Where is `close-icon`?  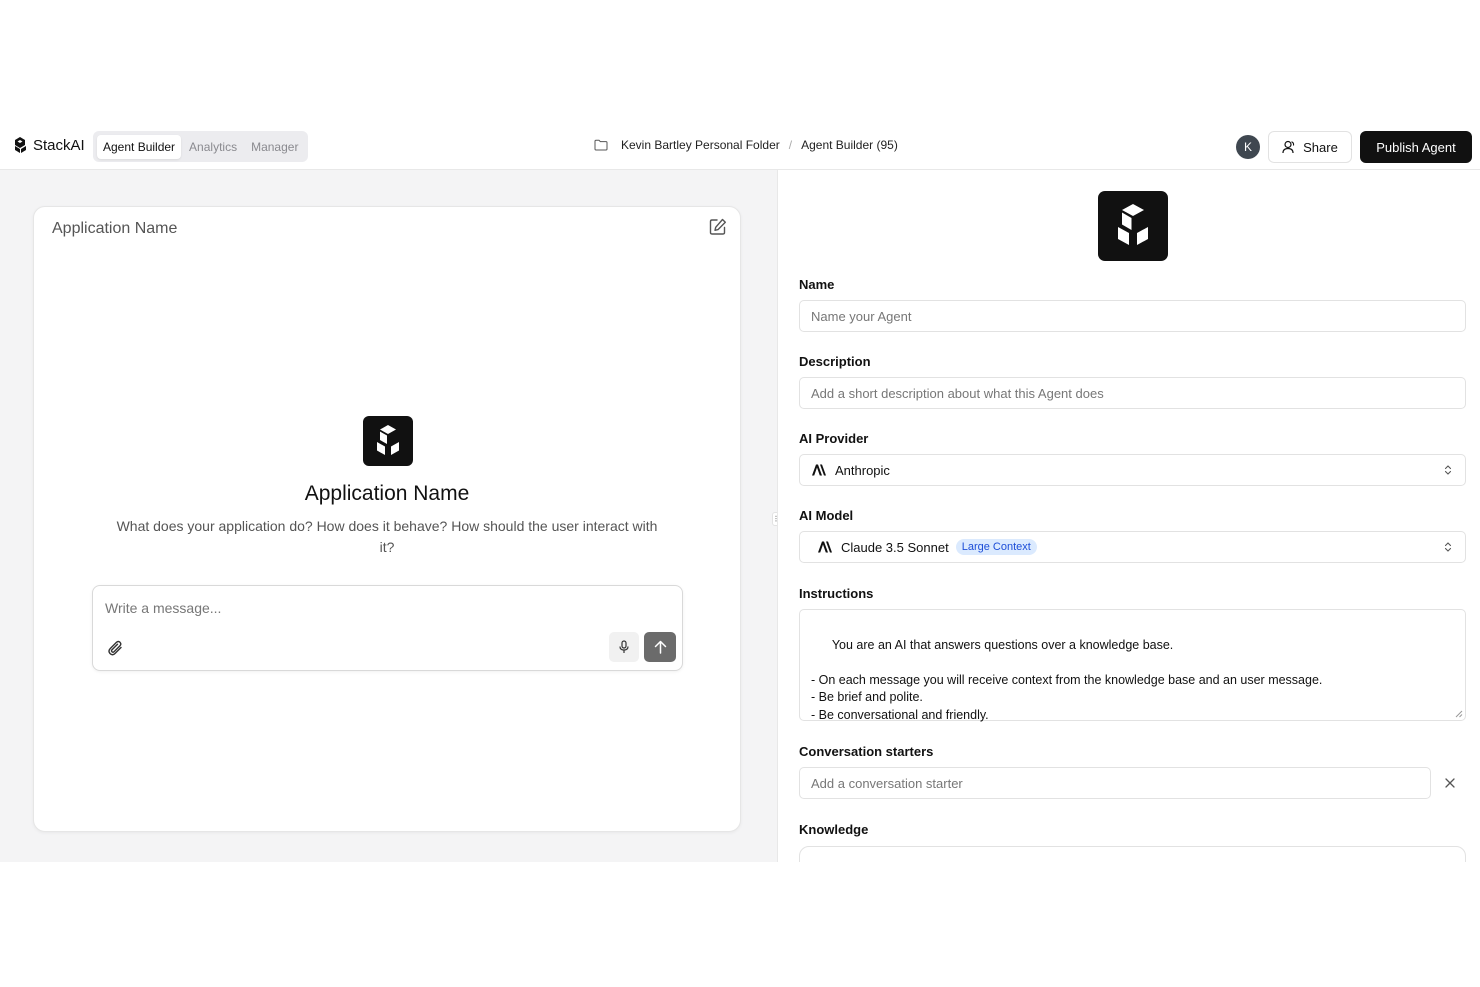 close-icon is located at coordinates (1450, 783).